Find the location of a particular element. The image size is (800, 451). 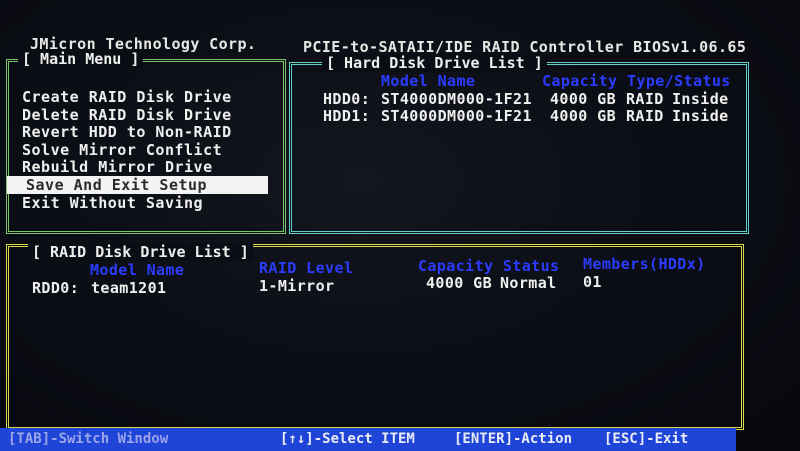

raid-col-level: RAID Level is located at coordinates (306, 268).